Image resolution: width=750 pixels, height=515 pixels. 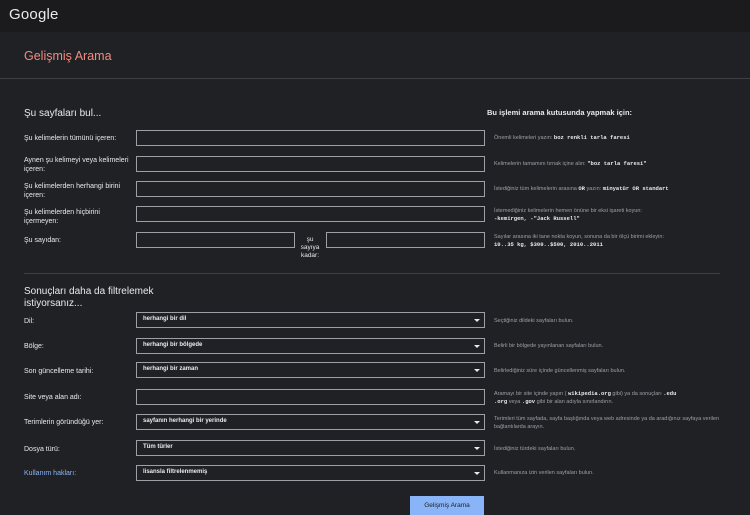 I want to click on search-box-heading: Bu işlemi arama kutusunda yapmak için:, so click(x=560, y=112).